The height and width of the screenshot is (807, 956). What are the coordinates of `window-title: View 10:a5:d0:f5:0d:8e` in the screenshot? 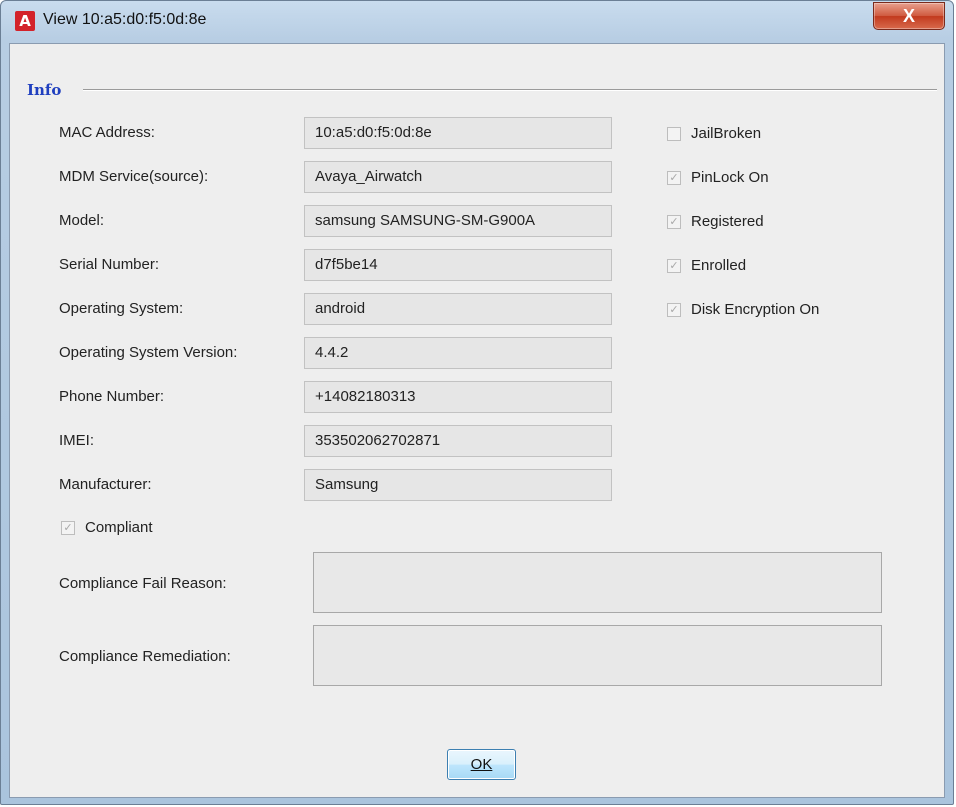 It's located at (125, 19).